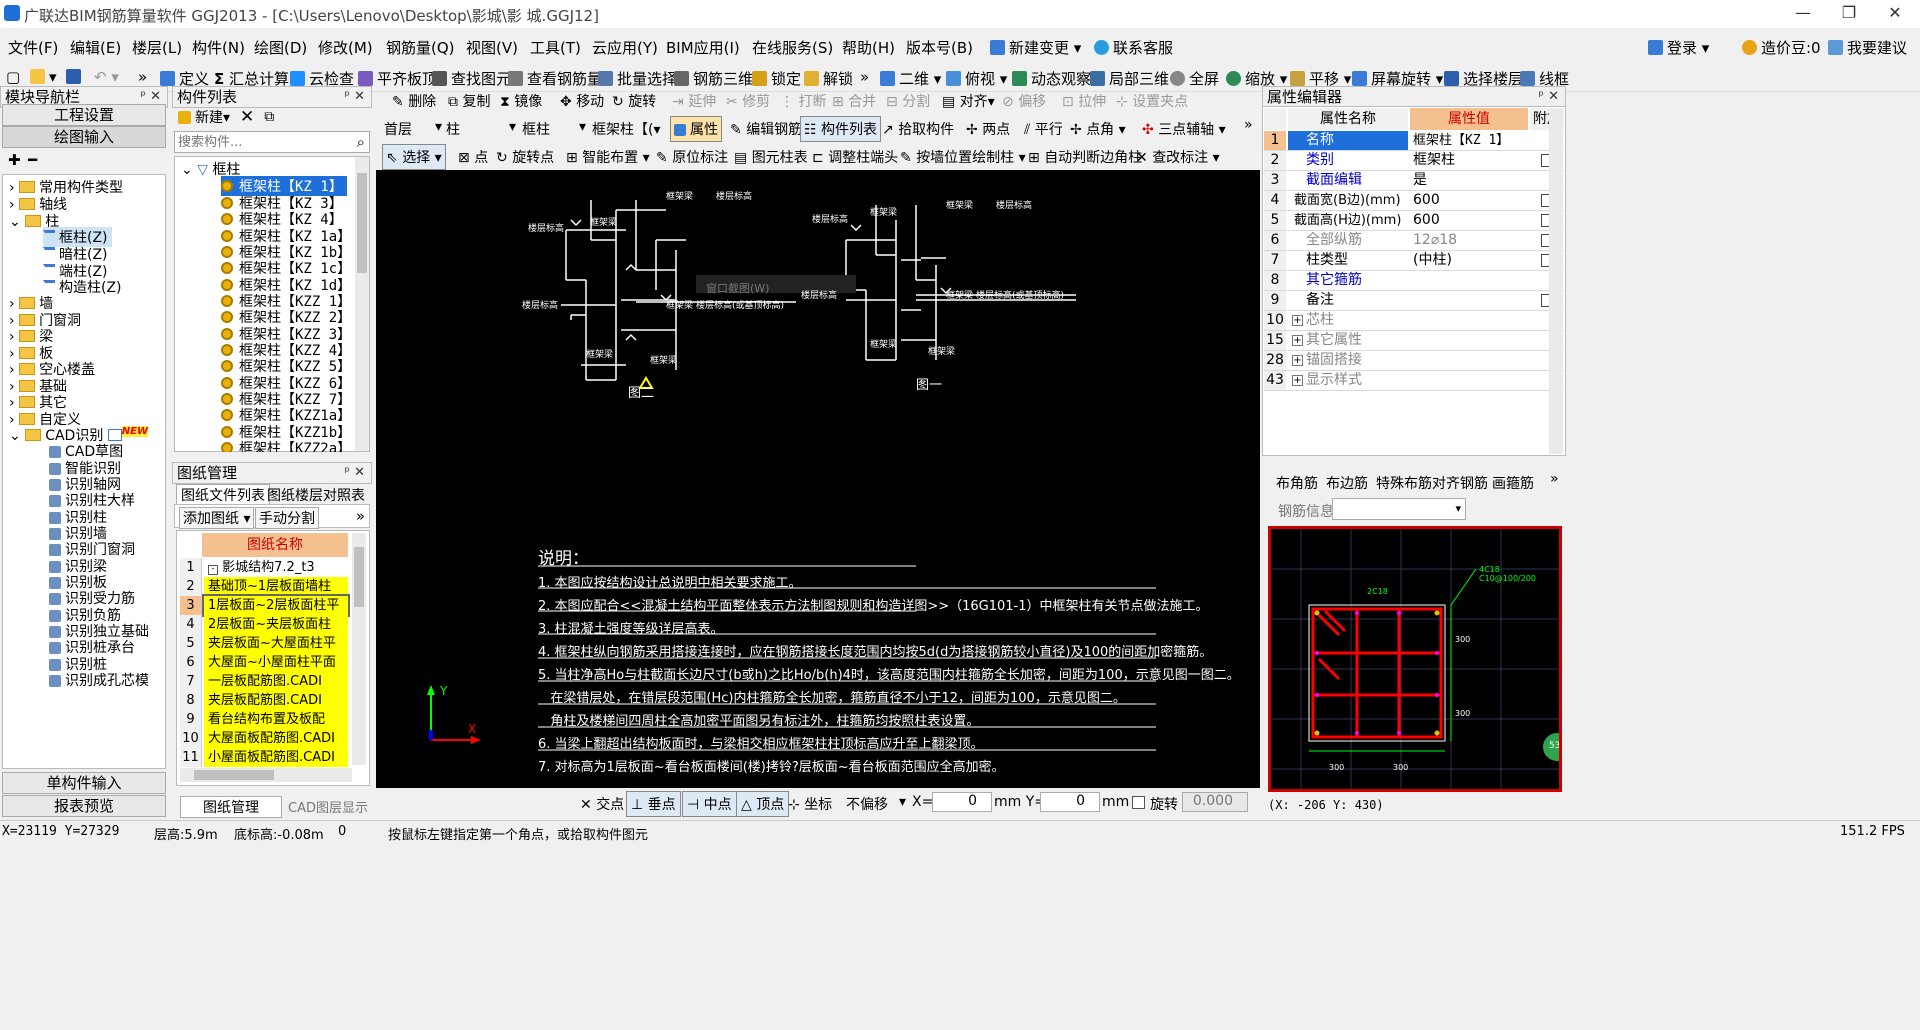  What do you see at coordinates (328, 806) in the screenshot?
I see `tab-cad-layers: CAD图层显示` at bounding box center [328, 806].